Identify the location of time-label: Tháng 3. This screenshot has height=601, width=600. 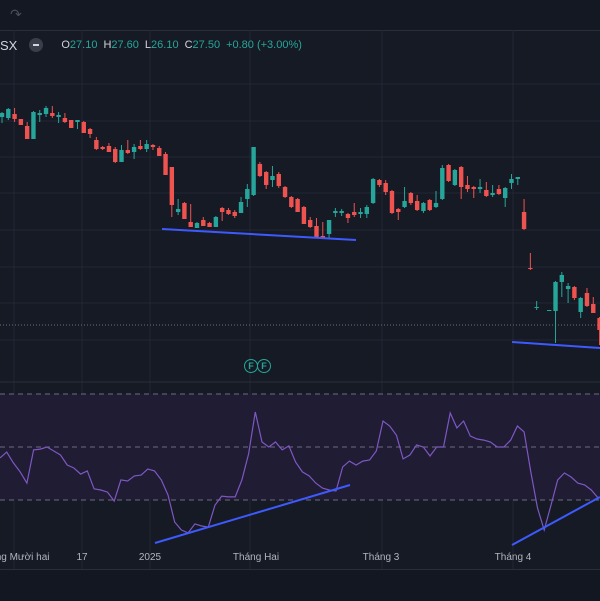
(381, 557).